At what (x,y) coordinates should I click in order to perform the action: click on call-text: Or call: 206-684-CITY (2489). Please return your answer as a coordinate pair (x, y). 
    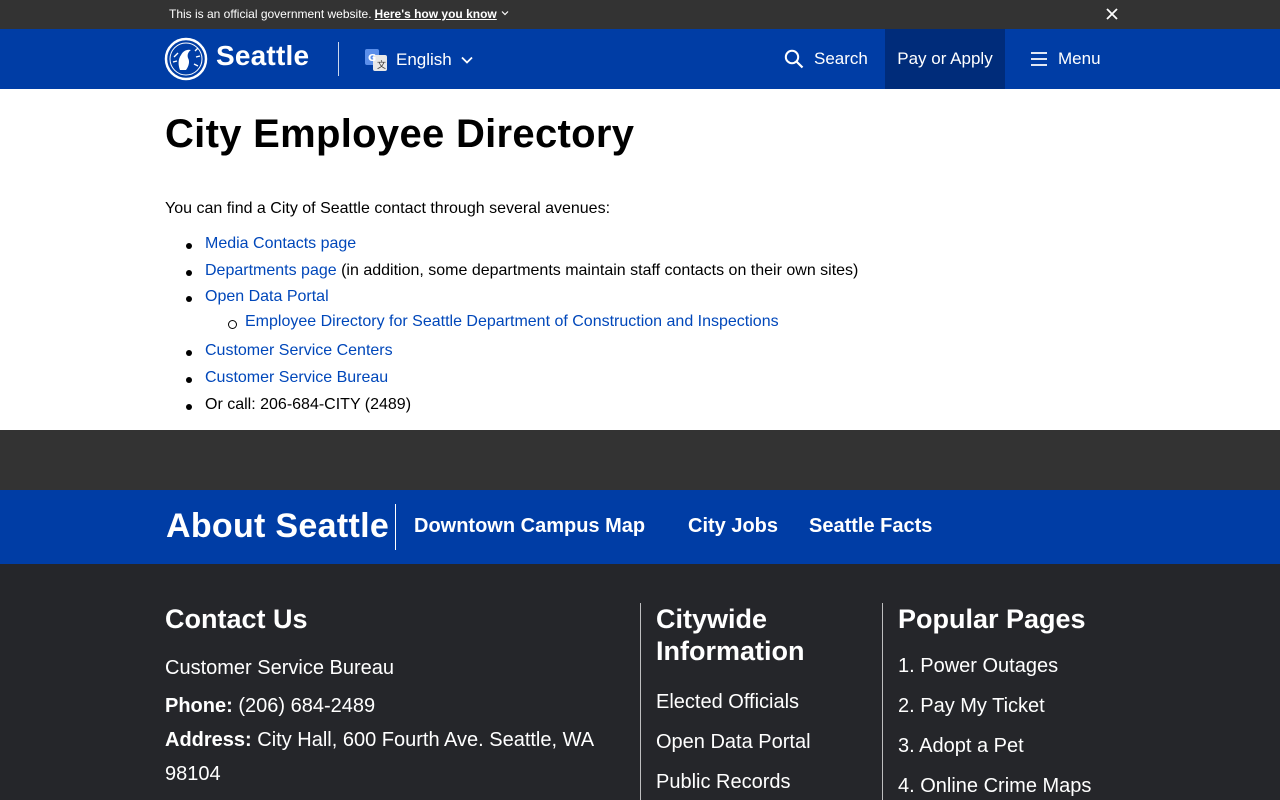
    Looking at the image, I should click on (308, 404).